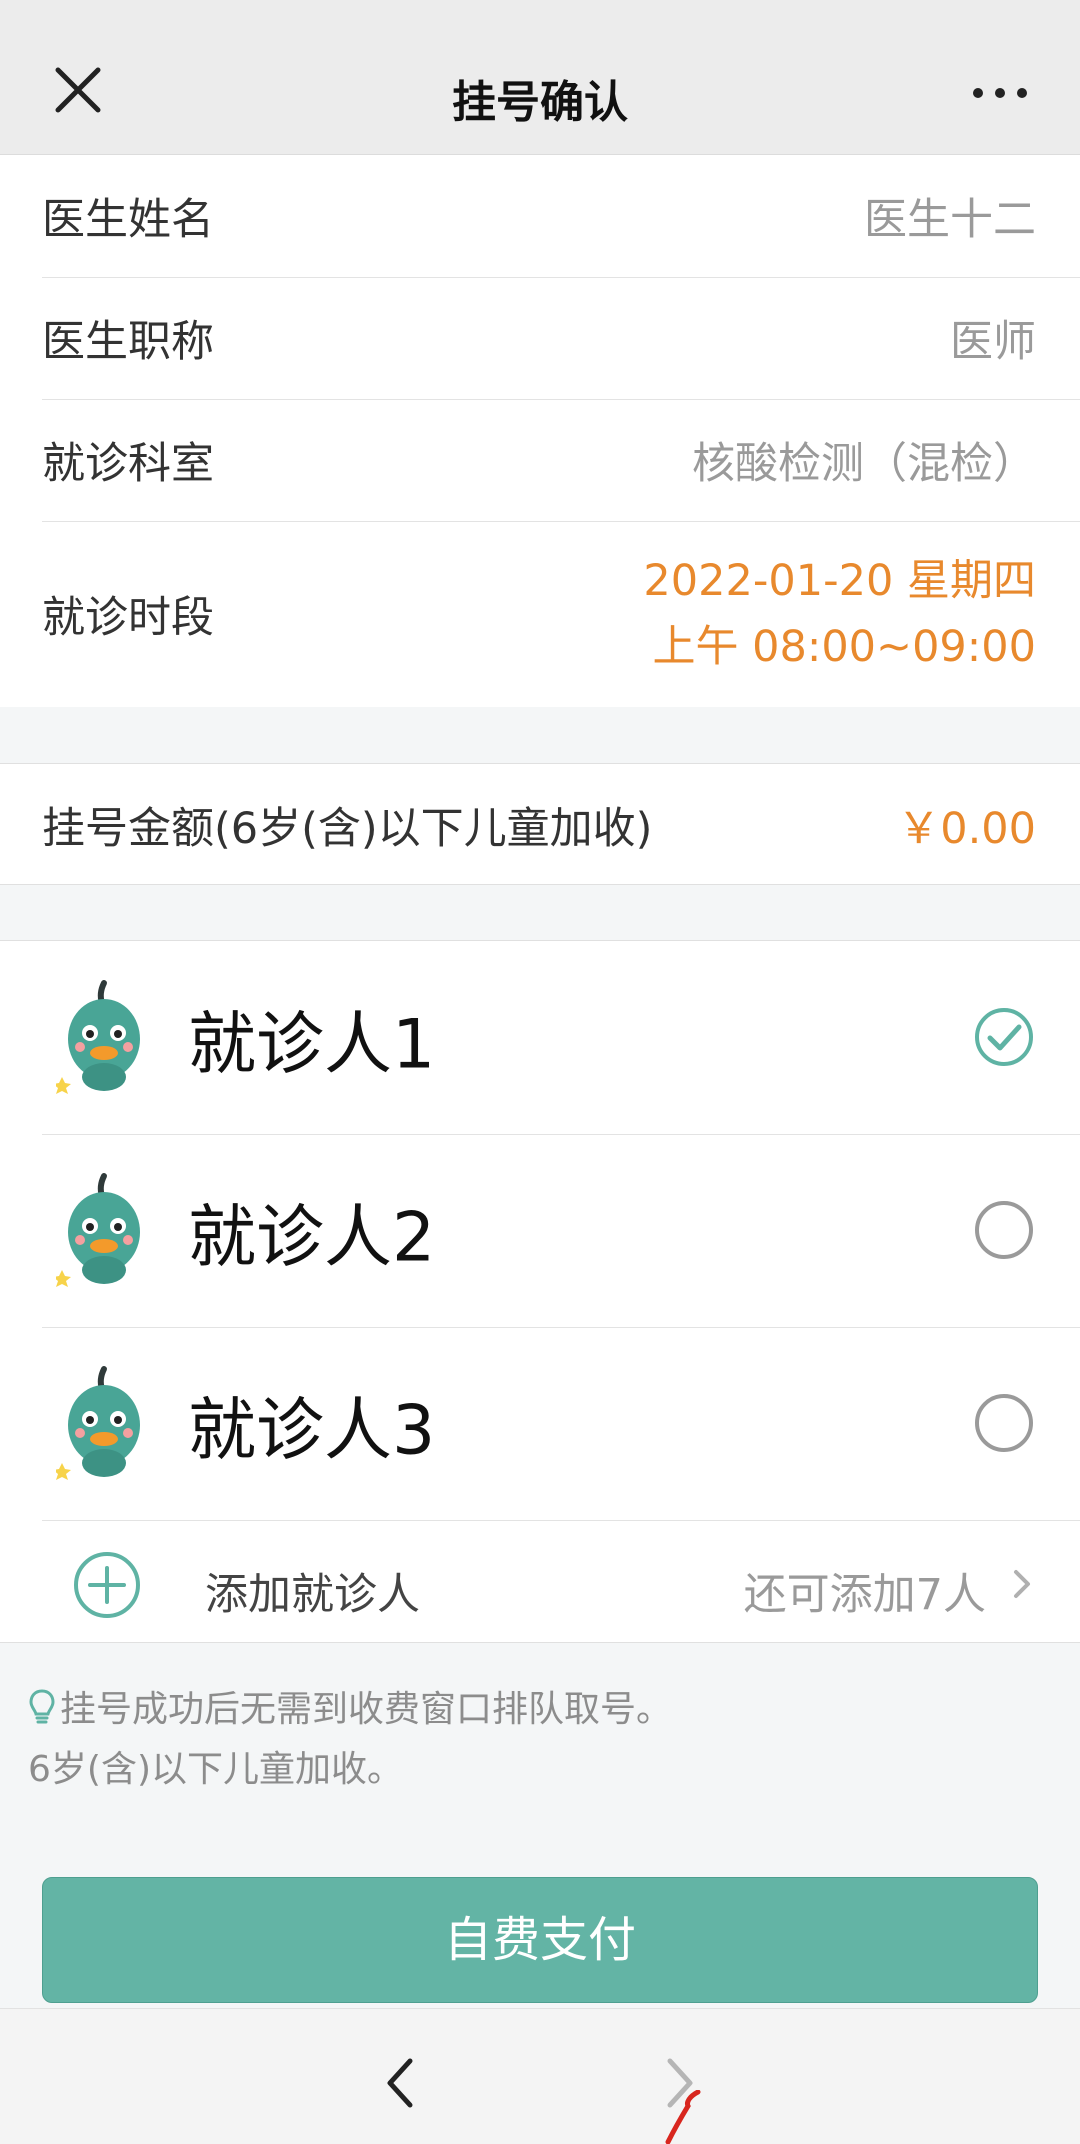 The image size is (1080, 2144). I want to click on tip-text-1: 挂号成功后无需到收费窗口排队取号。, so click(366, 1709).